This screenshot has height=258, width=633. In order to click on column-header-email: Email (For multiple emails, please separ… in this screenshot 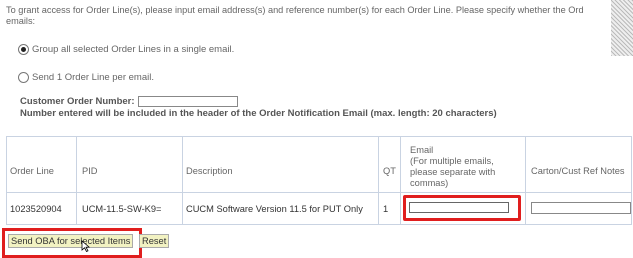, I will do `click(453, 166)`.